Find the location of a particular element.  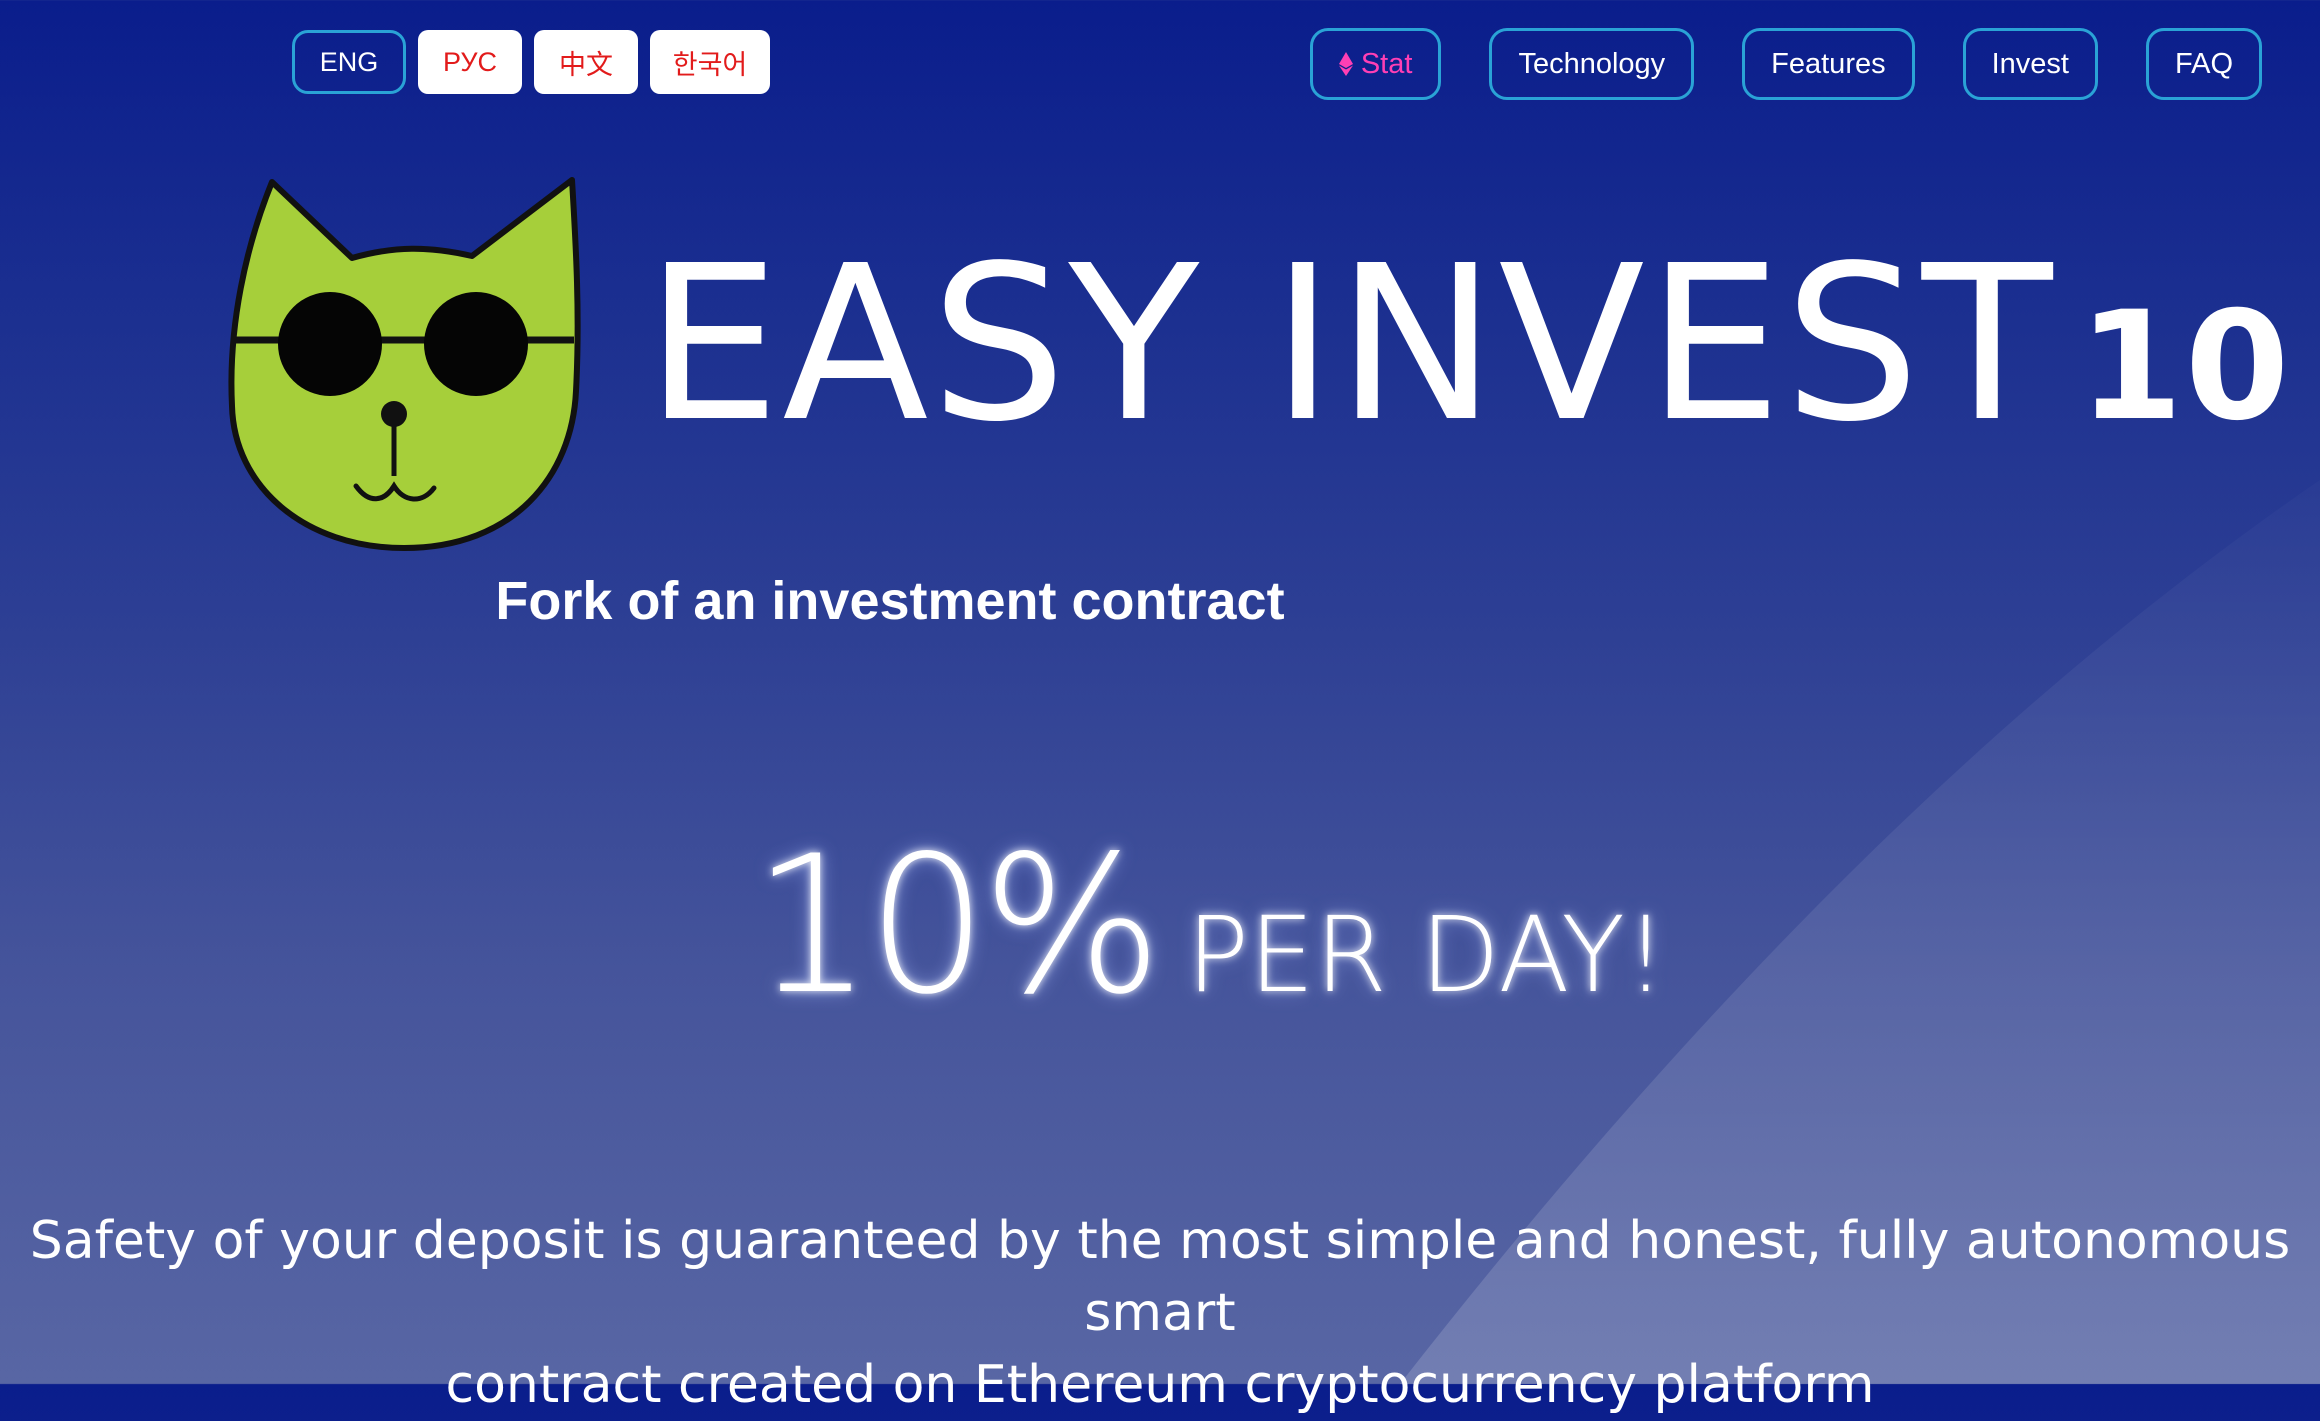

nav-features-button: Features is located at coordinates (1828, 64).